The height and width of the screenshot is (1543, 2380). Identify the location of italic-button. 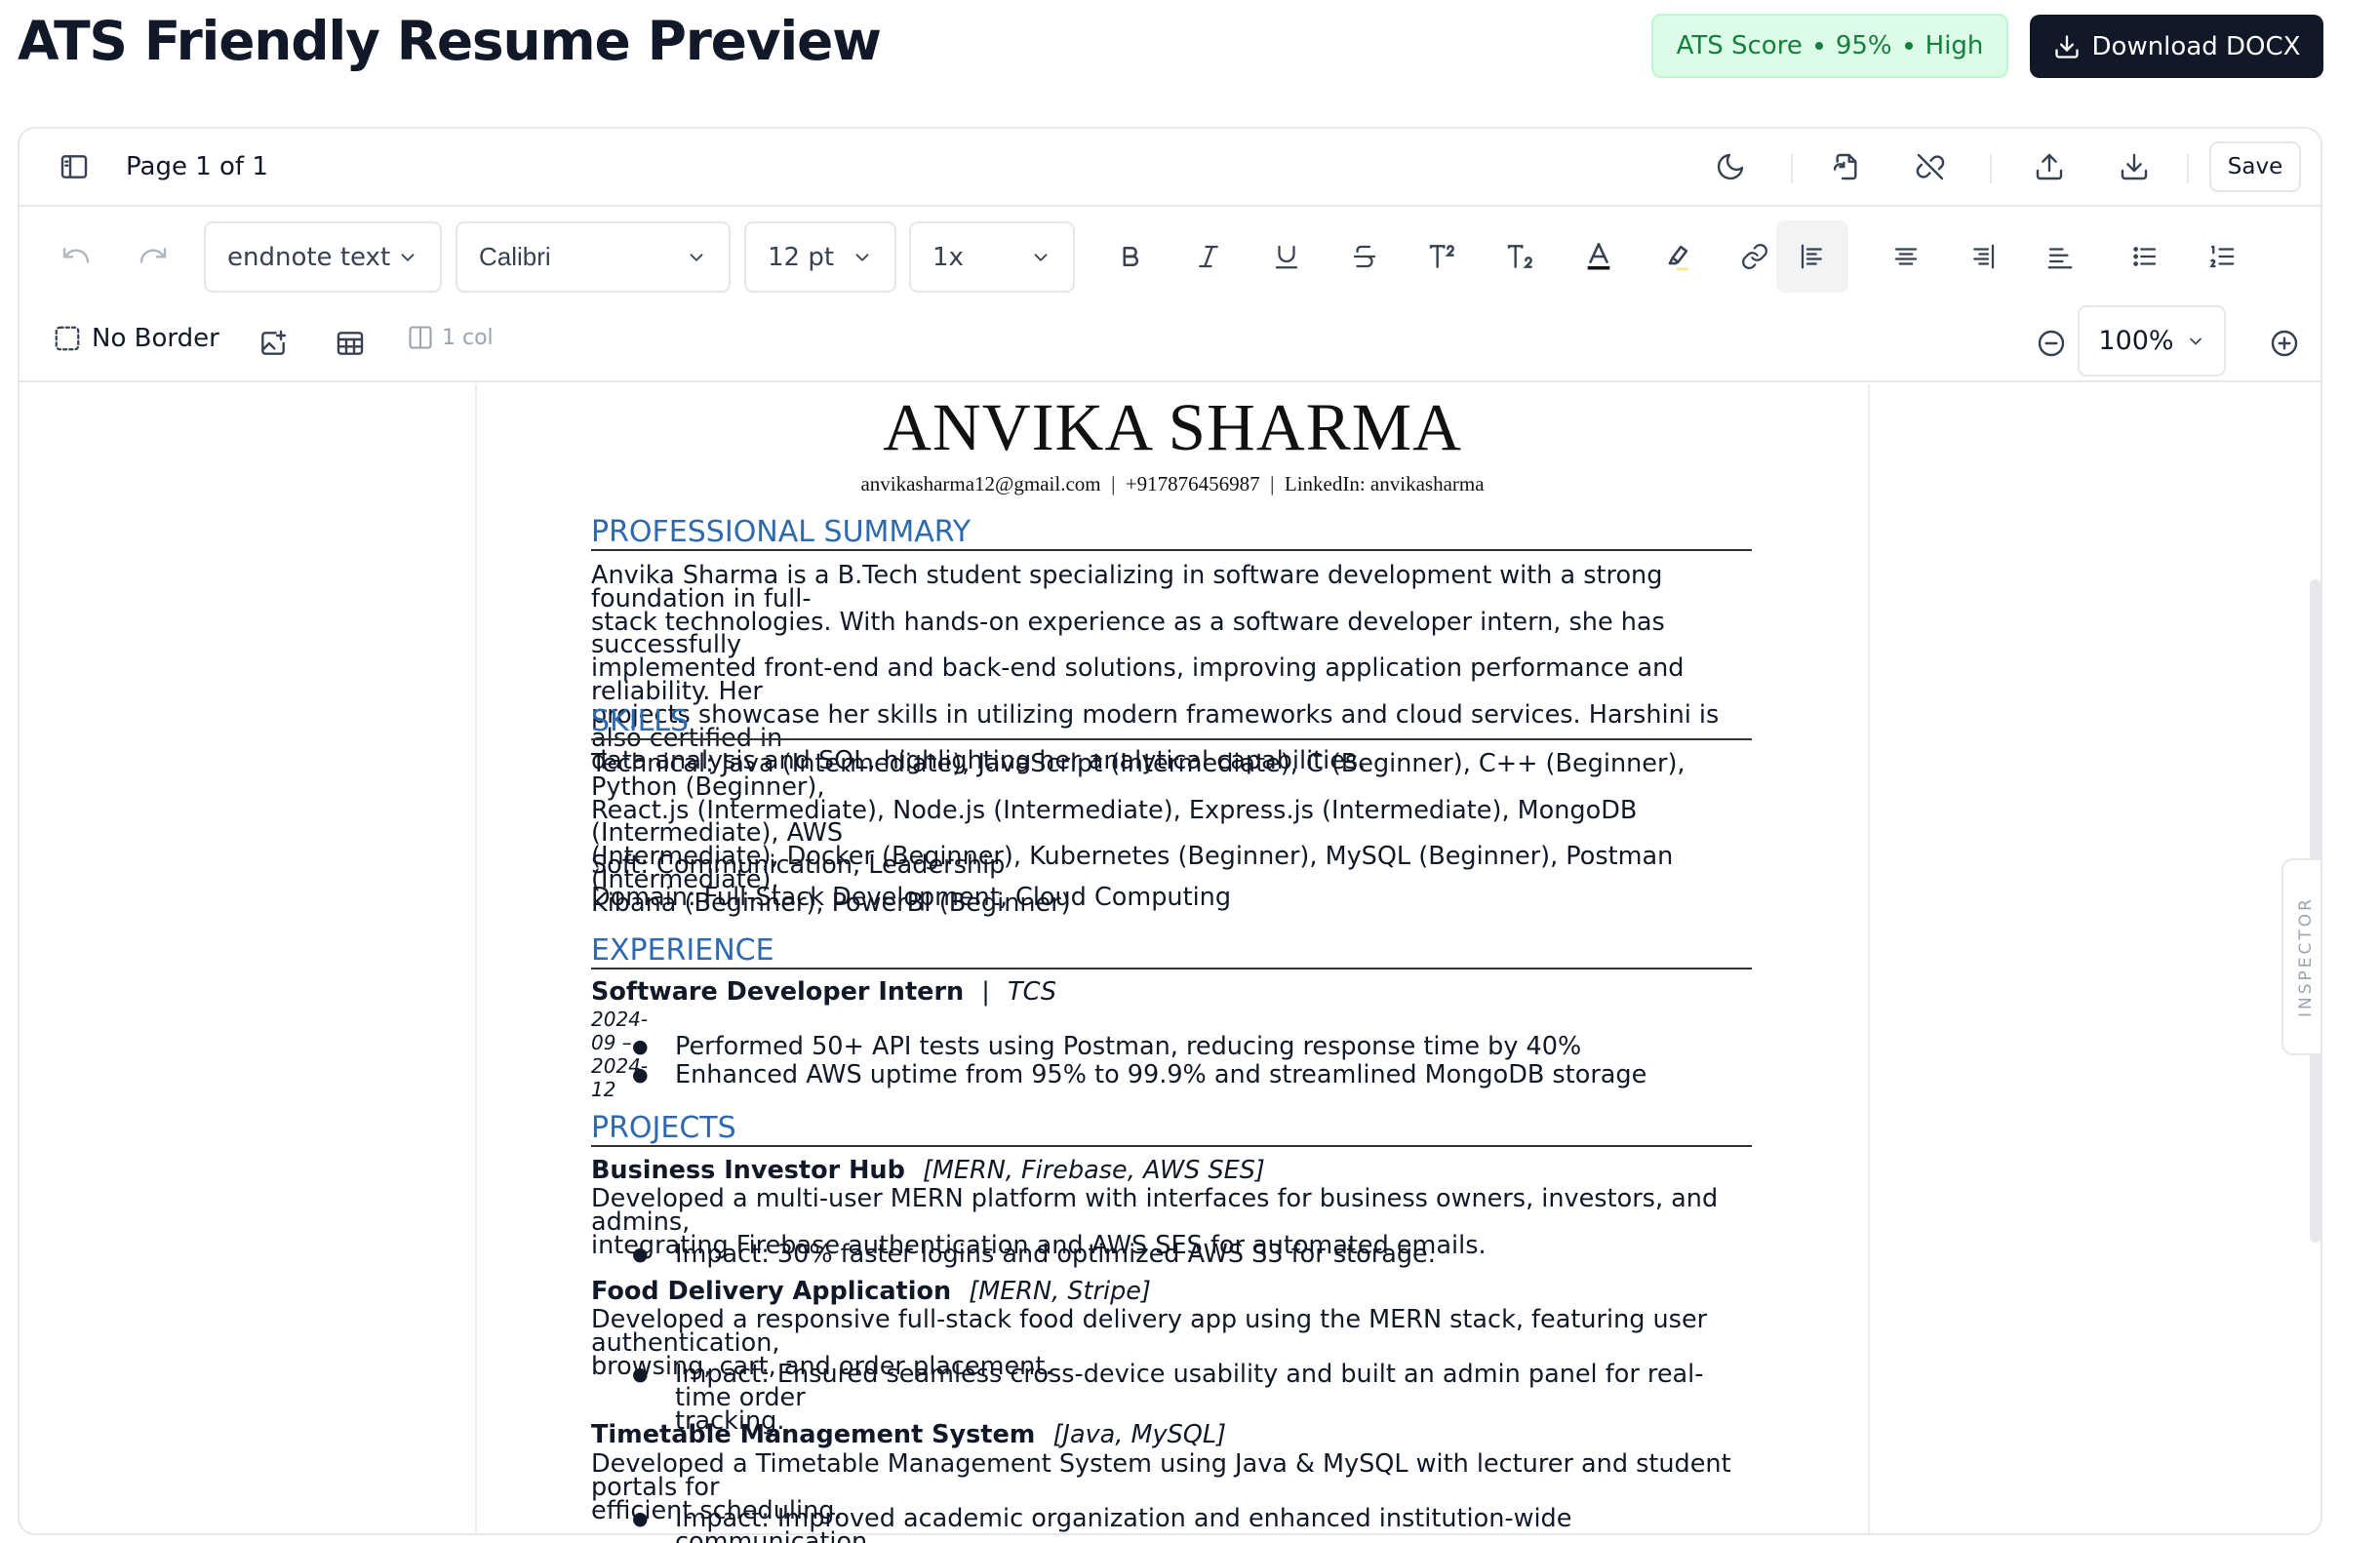
(1208, 256).